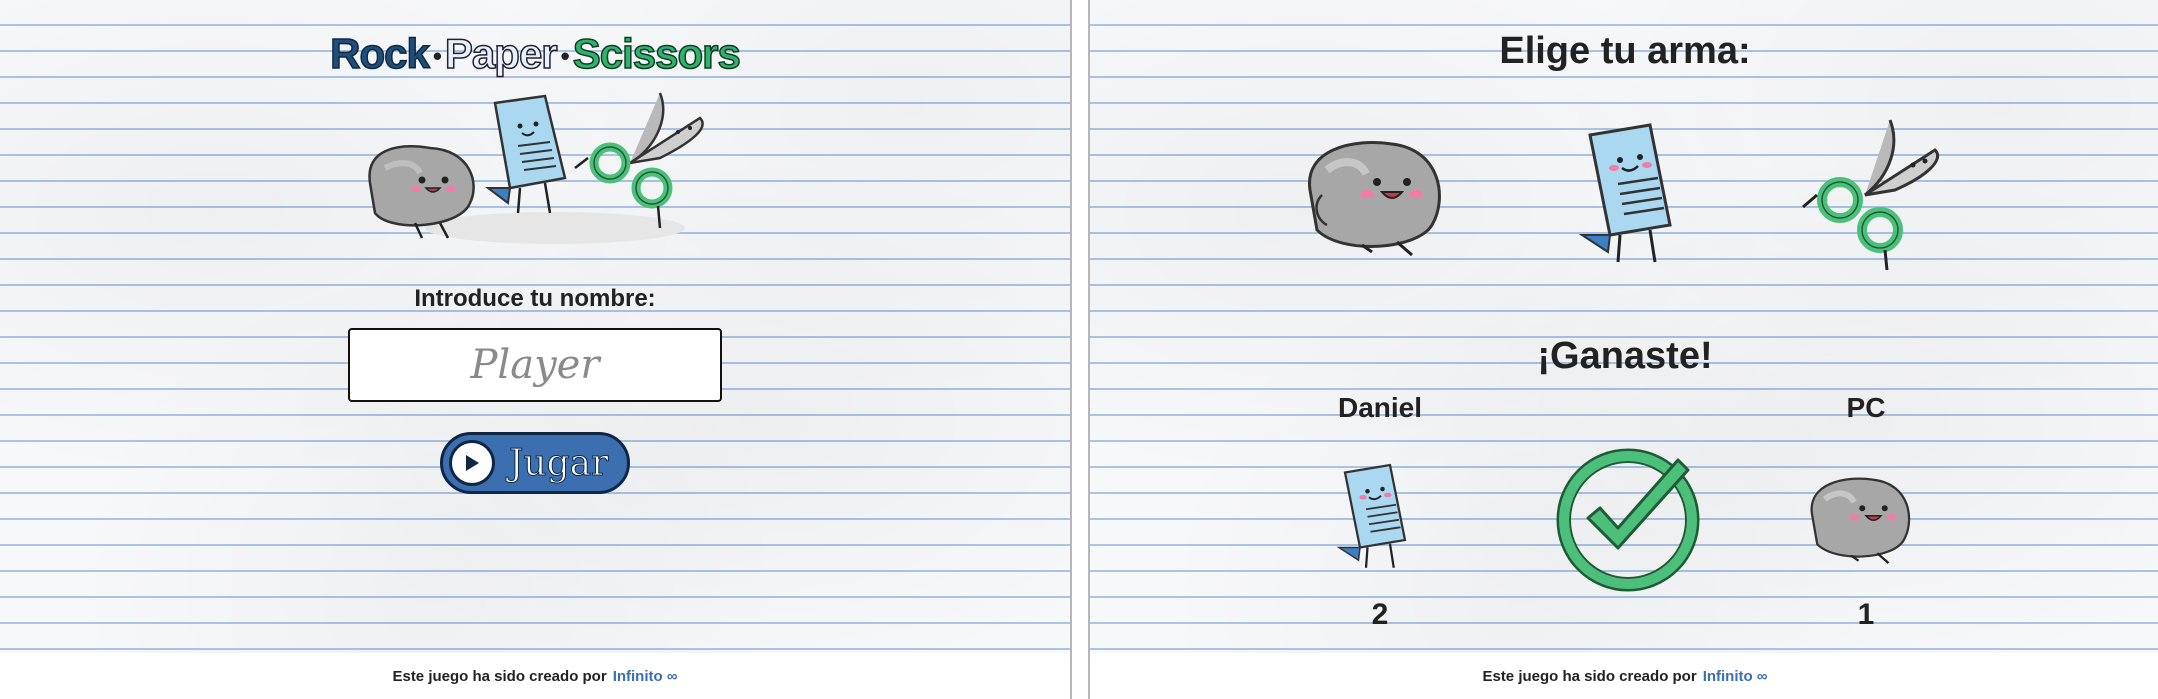 This screenshot has height=699, width=2158. Describe the element at coordinates (379, 53) in the screenshot. I see `logo-rock: Rock` at that location.